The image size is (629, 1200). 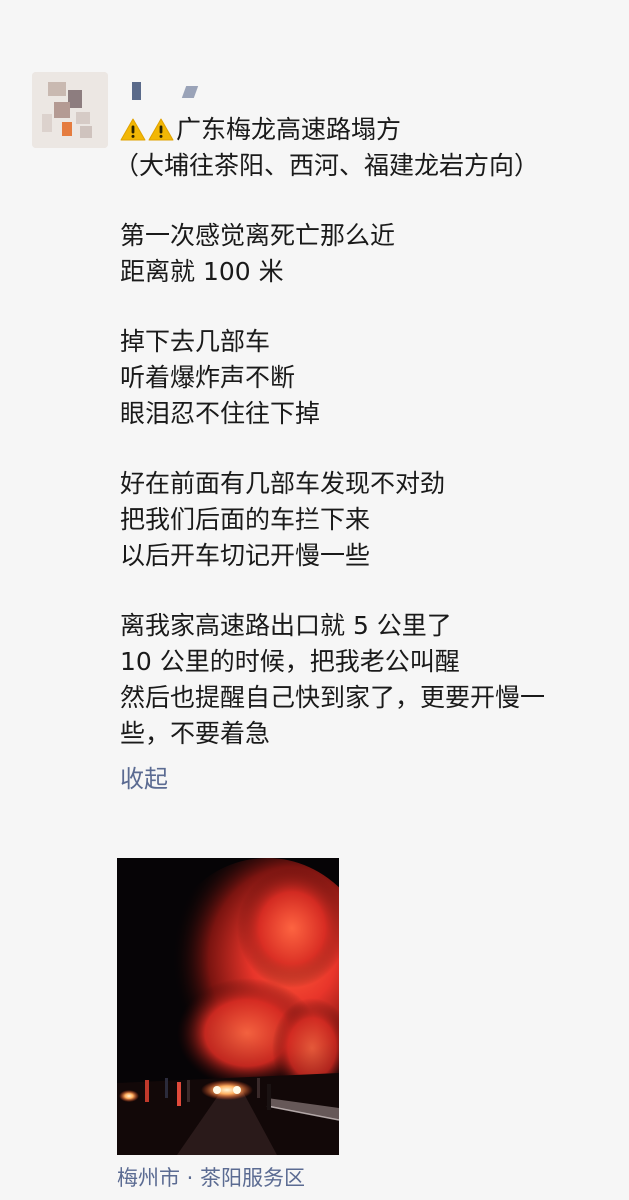 I want to click on paragraph-line: 距离就 100 米, so click(x=202, y=271).